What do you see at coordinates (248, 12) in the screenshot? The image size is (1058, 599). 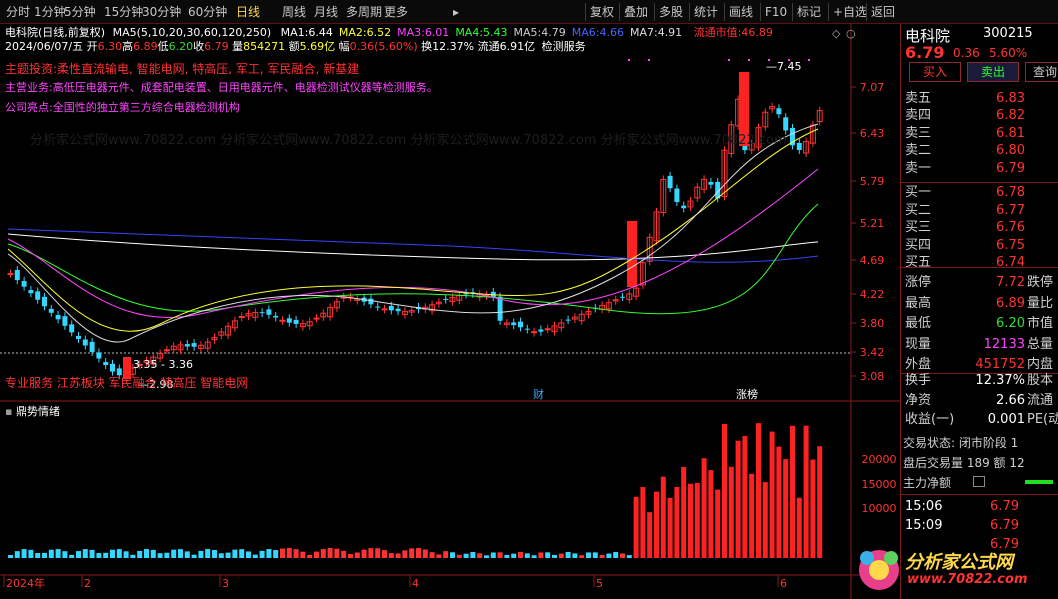 I see `period-6: 日线` at bounding box center [248, 12].